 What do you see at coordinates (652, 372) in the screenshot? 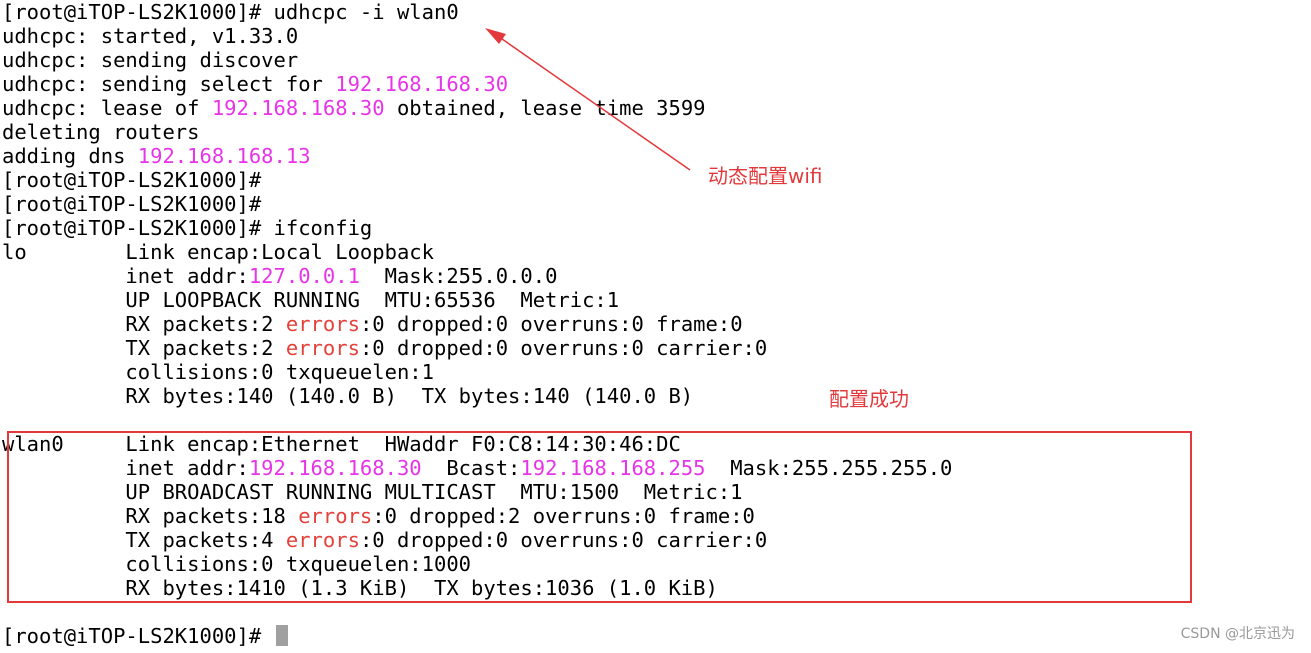
I see `terminal-line: collisions:0 txqueuelen:1` at bounding box center [652, 372].